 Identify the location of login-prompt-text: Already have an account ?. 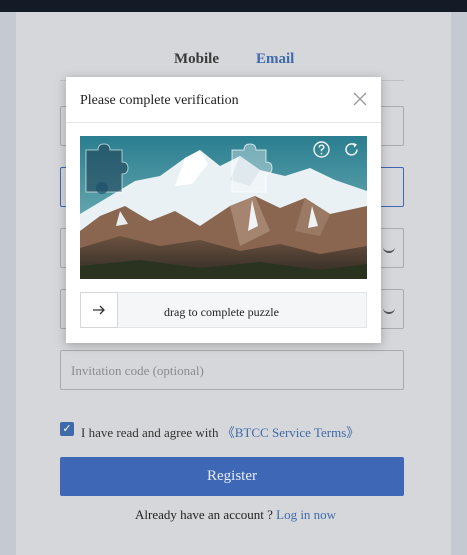
(204, 514).